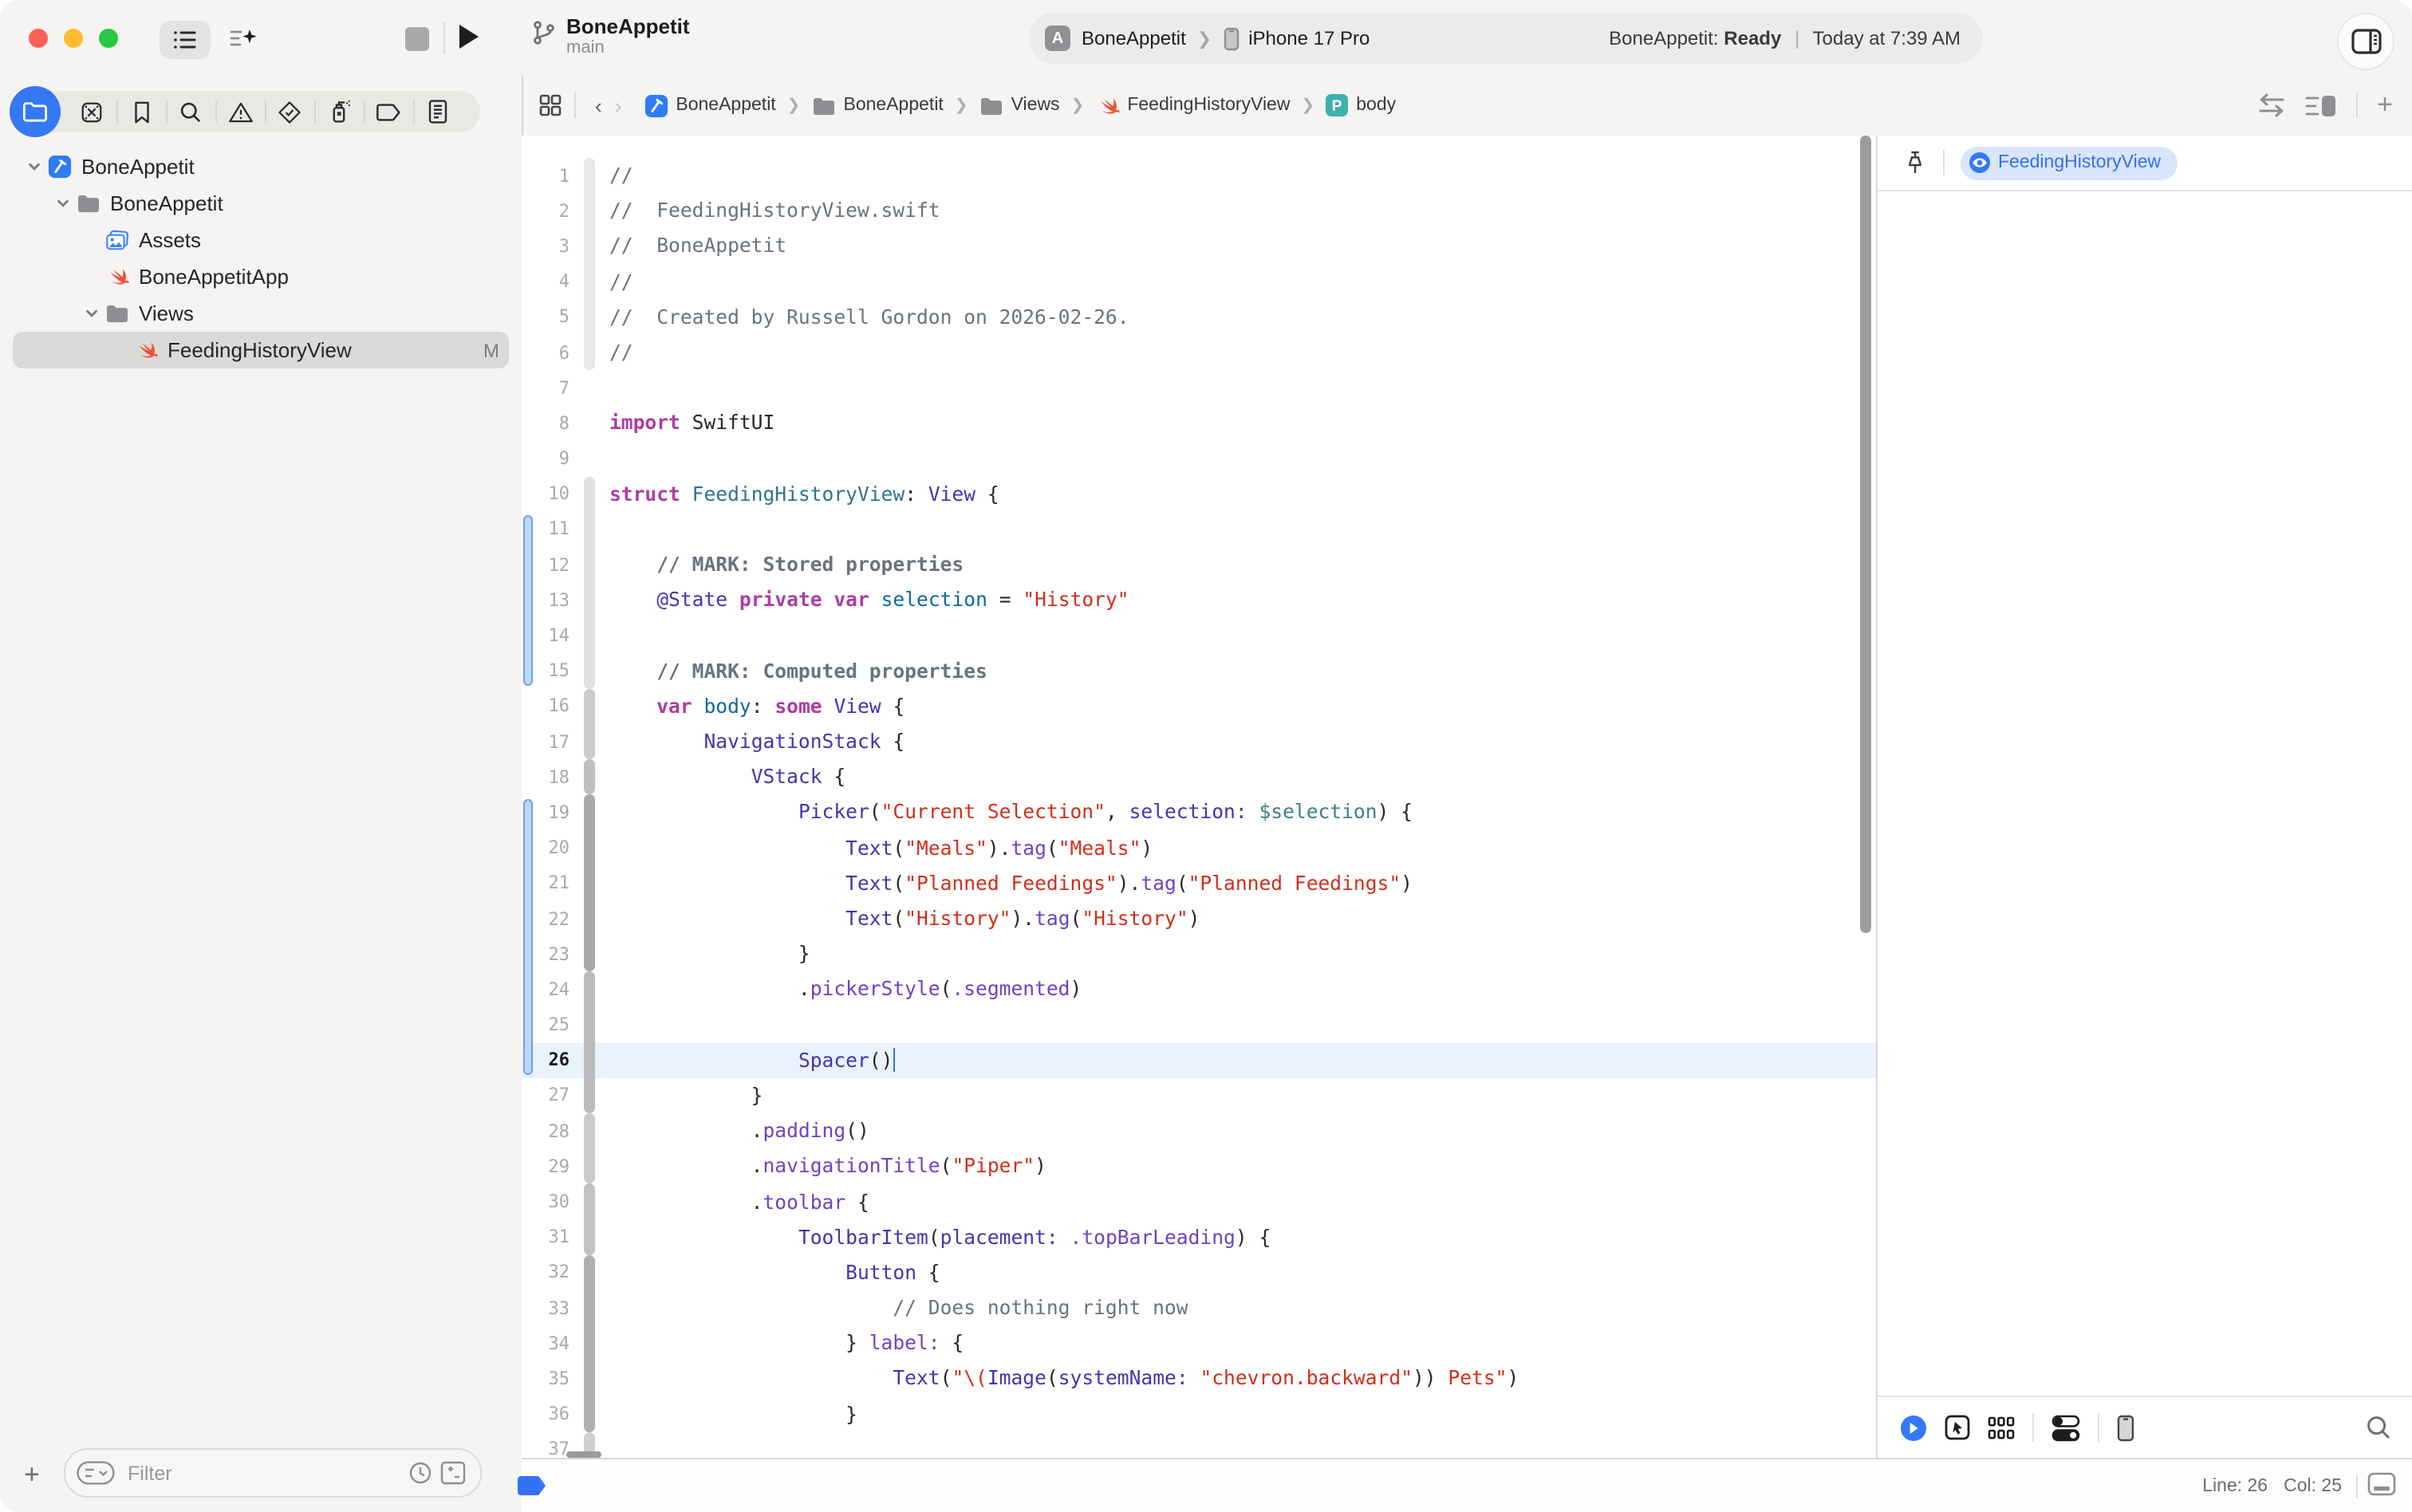 The image size is (2412, 1512). I want to click on code-line: 29 .navigationTitle("Piper"), so click(1199, 1166).